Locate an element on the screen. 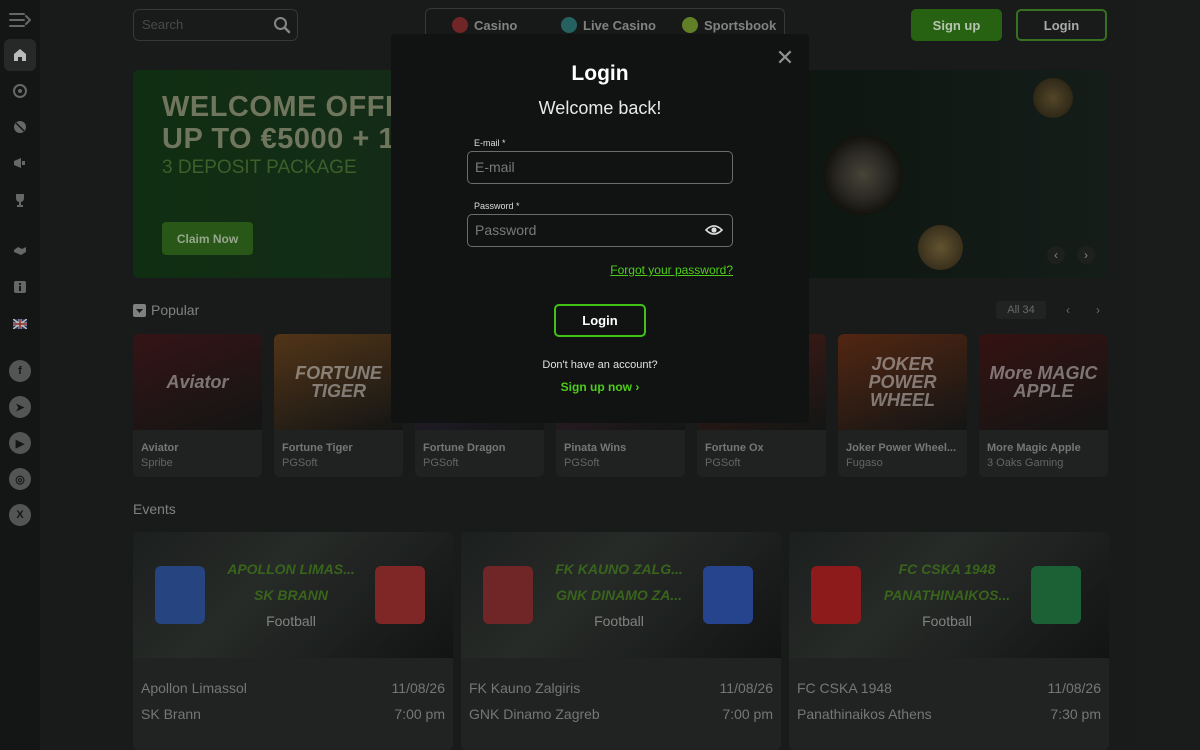  signup-now-link: Sign up now › is located at coordinates (600, 387).